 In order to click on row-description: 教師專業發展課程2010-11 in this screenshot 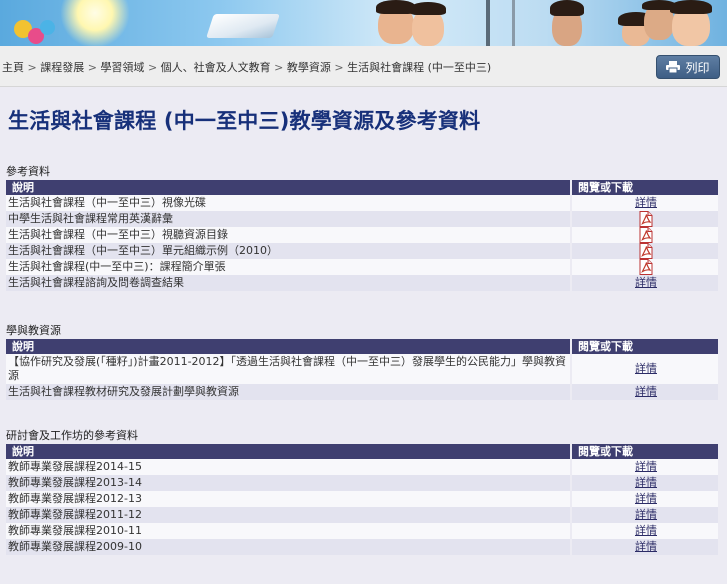, I will do `click(288, 531)`.